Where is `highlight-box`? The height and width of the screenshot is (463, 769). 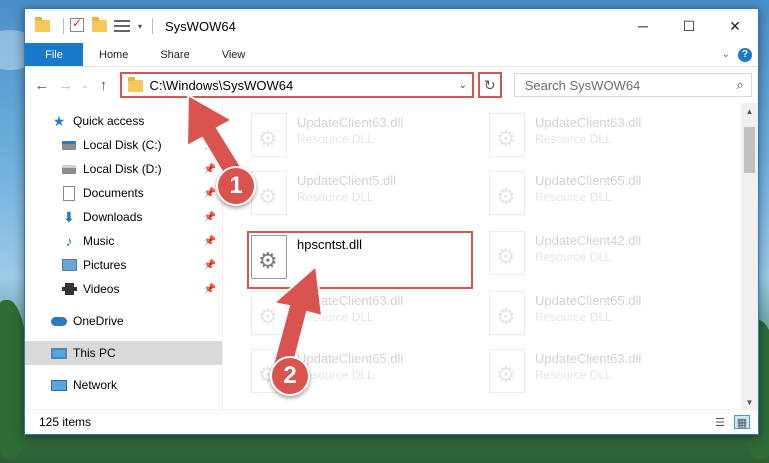 highlight-box is located at coordinates (360, 260).